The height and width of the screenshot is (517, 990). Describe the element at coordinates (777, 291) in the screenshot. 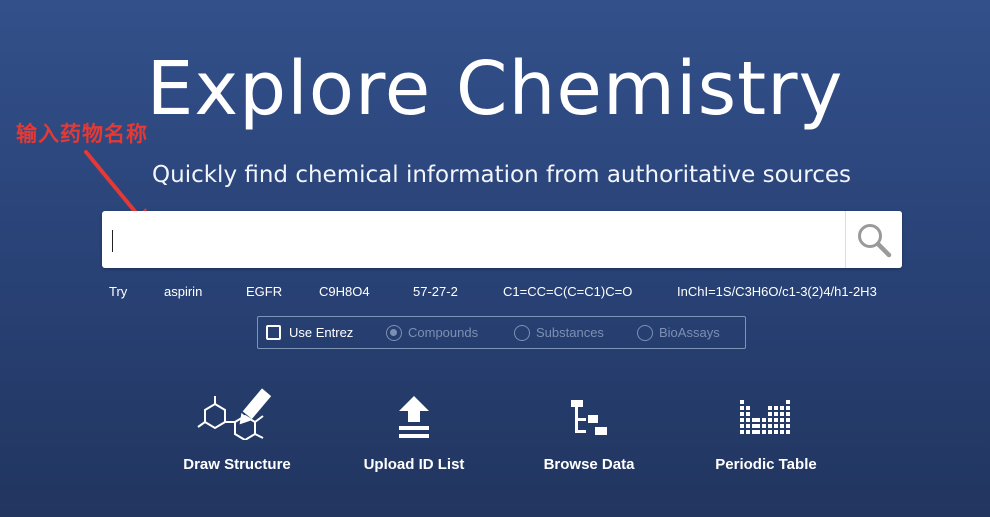

I see `example-link: InChI=1S/C3H6O/c1-3(2)4/h1-2H3` at that location.